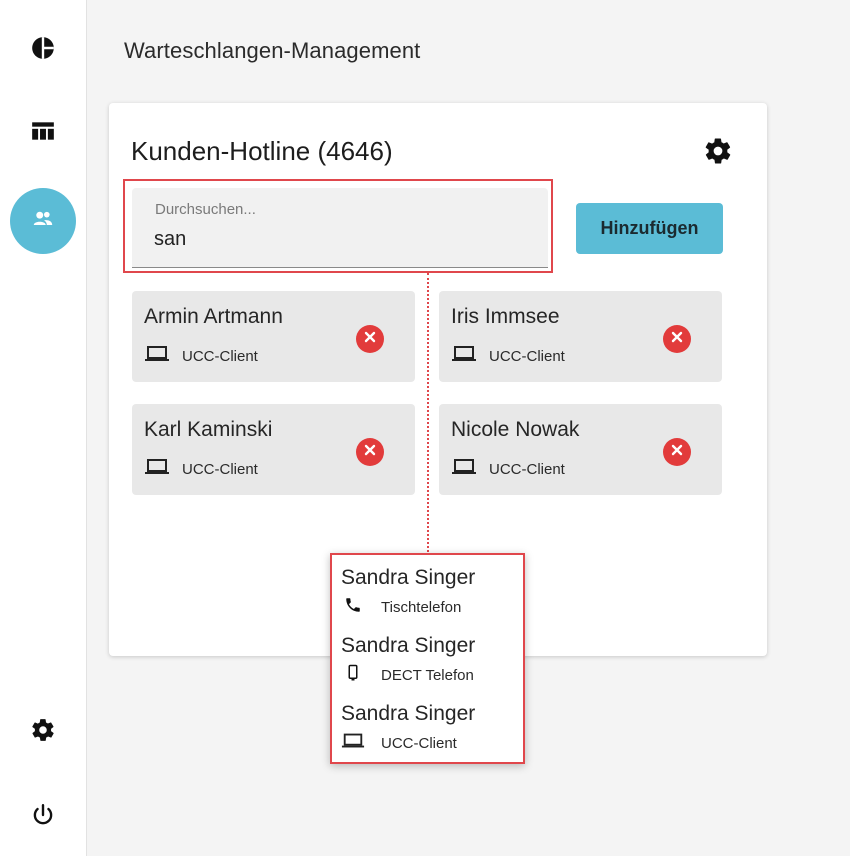 The image size is (850, 856). I want to click on suggestion-item: Sandra Singer Tischtelefon, so click(431, 597).